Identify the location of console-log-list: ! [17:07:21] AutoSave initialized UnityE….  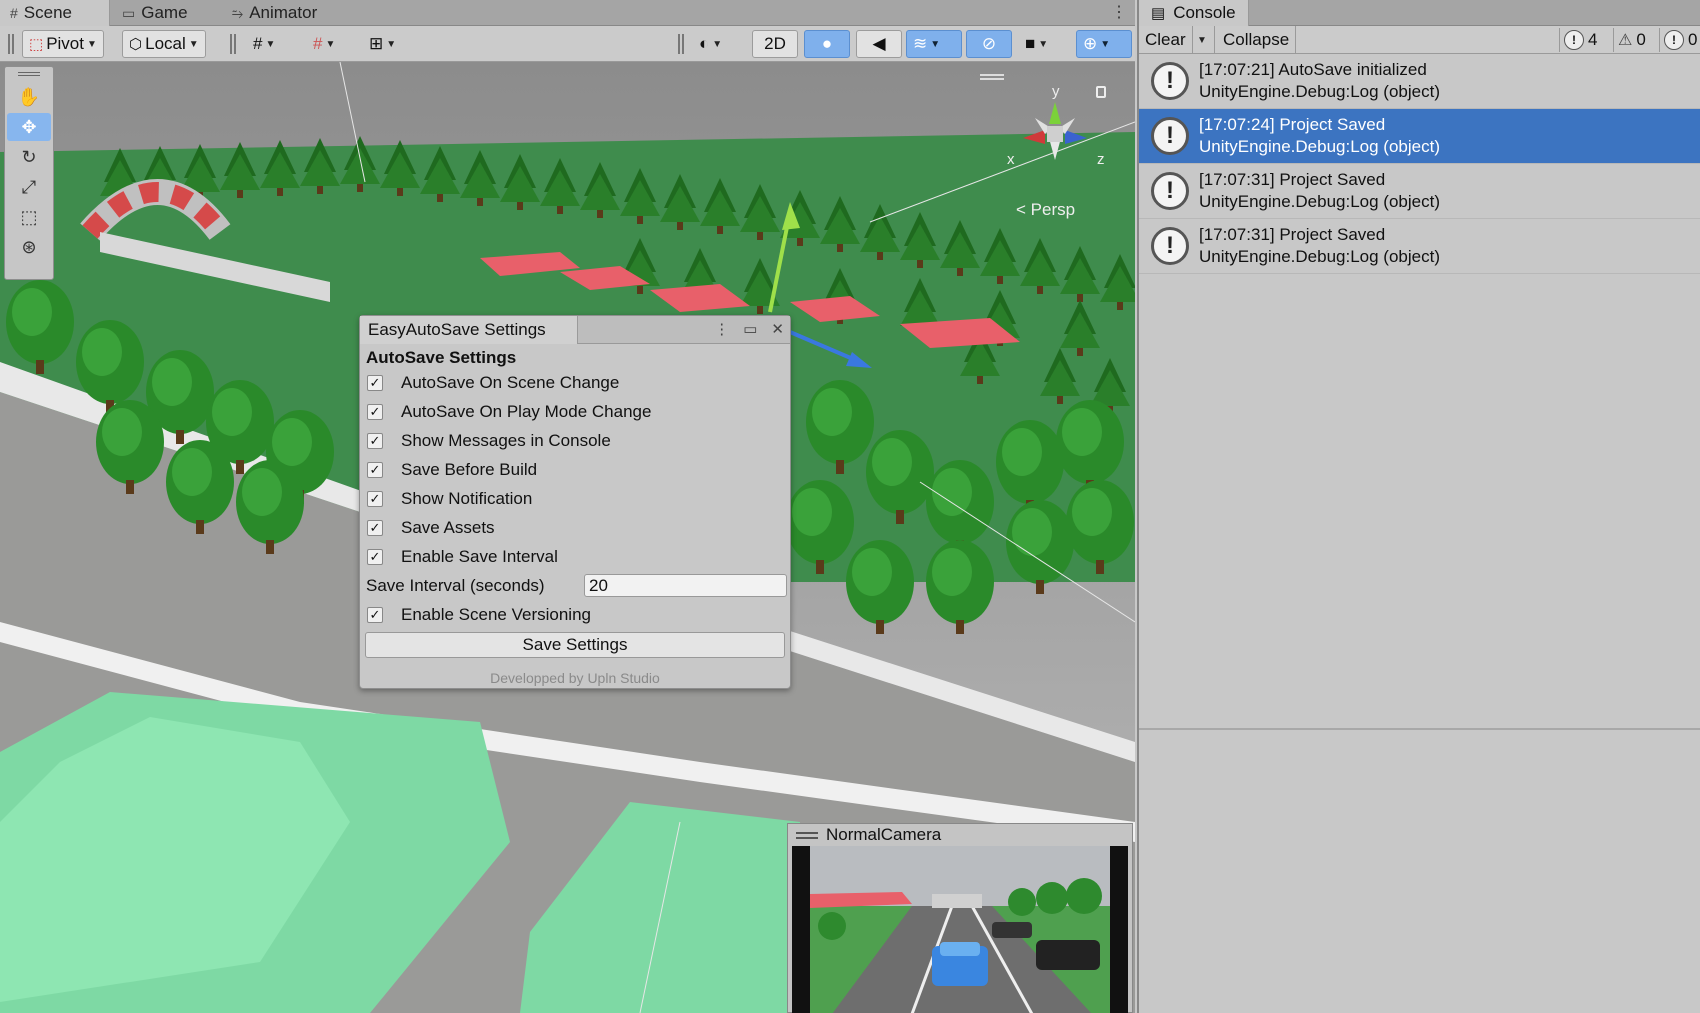
(1419, 164).